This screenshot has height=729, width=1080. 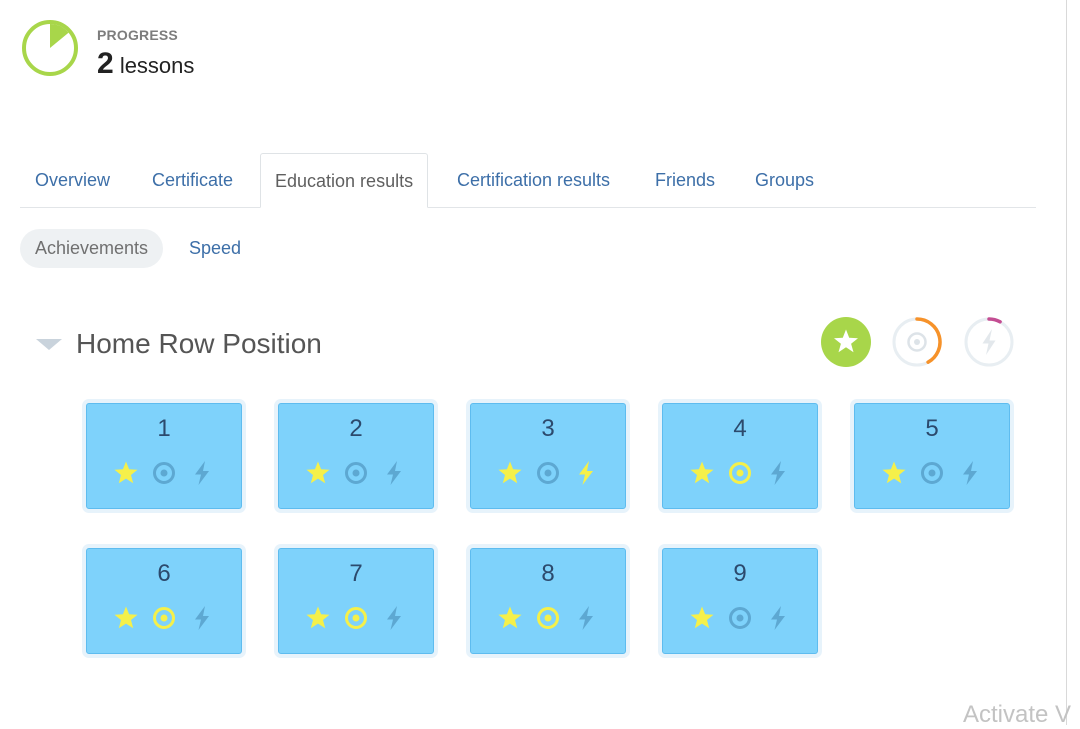 What do you see at coordinates (356, 573) in the screenshot?
I see `lesson-number: 7` at bounding box center [356, 573].